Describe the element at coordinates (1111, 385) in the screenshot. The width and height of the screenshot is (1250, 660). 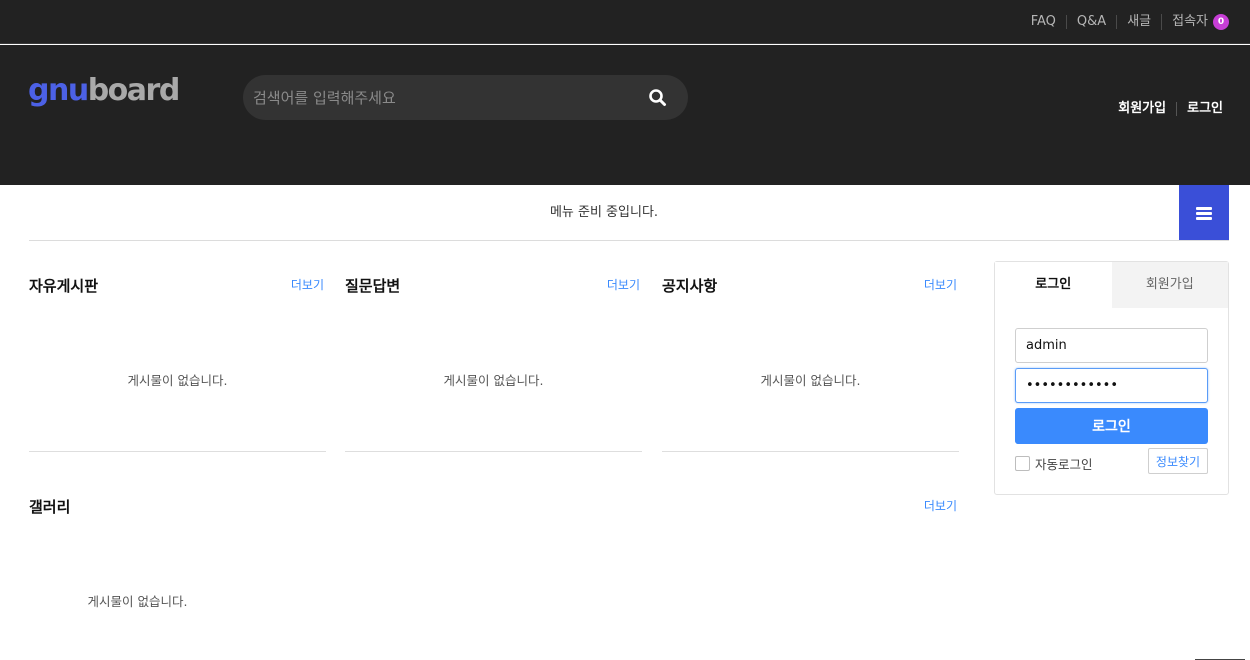
I see `password-input` at that location.